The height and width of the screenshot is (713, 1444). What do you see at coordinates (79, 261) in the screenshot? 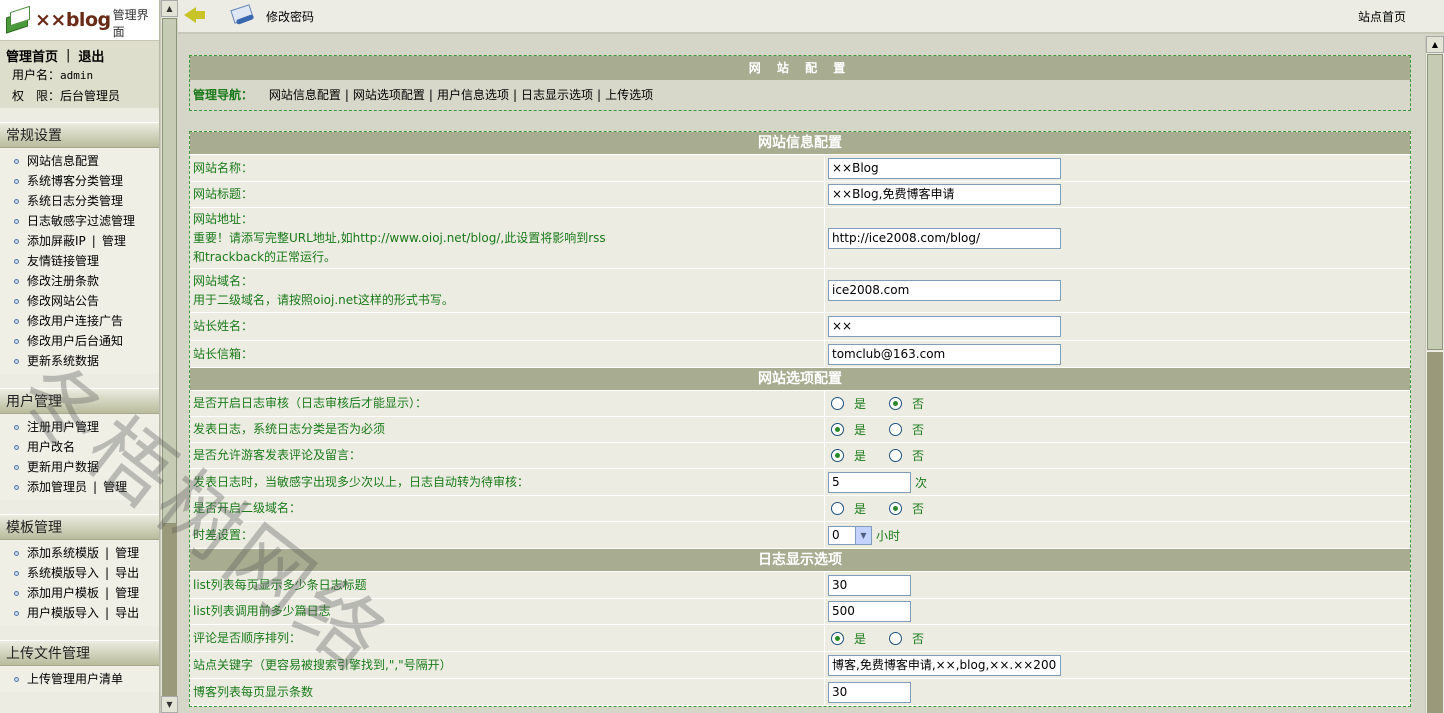
I see `menu-item-friend-links: 友情链接管理` at bounding box center [79, 261].